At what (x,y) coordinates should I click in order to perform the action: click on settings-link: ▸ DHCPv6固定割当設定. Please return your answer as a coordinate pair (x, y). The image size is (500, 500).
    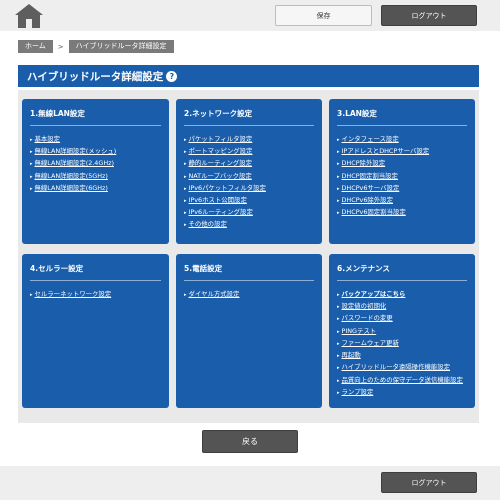
    Looking at the image, I should click on (383, 213).